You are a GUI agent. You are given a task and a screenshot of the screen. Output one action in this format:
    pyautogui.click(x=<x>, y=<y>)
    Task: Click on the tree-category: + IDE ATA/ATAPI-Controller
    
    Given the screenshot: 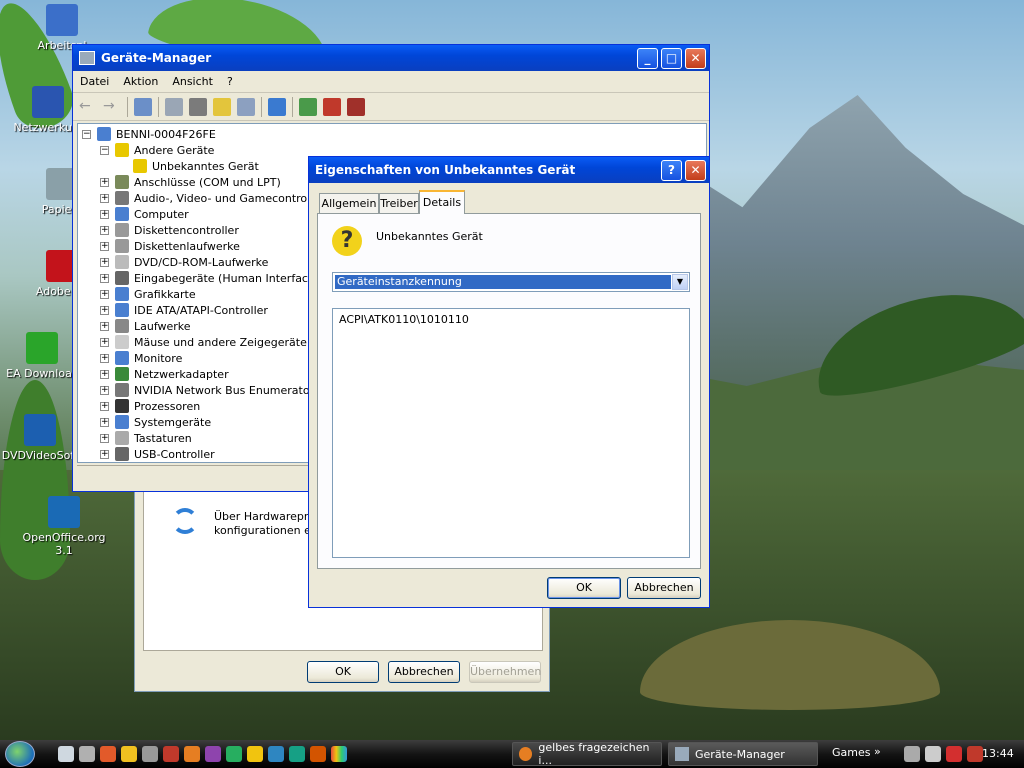 What is the action you would take?
    pyautogui.click(x=184, y=310)
    